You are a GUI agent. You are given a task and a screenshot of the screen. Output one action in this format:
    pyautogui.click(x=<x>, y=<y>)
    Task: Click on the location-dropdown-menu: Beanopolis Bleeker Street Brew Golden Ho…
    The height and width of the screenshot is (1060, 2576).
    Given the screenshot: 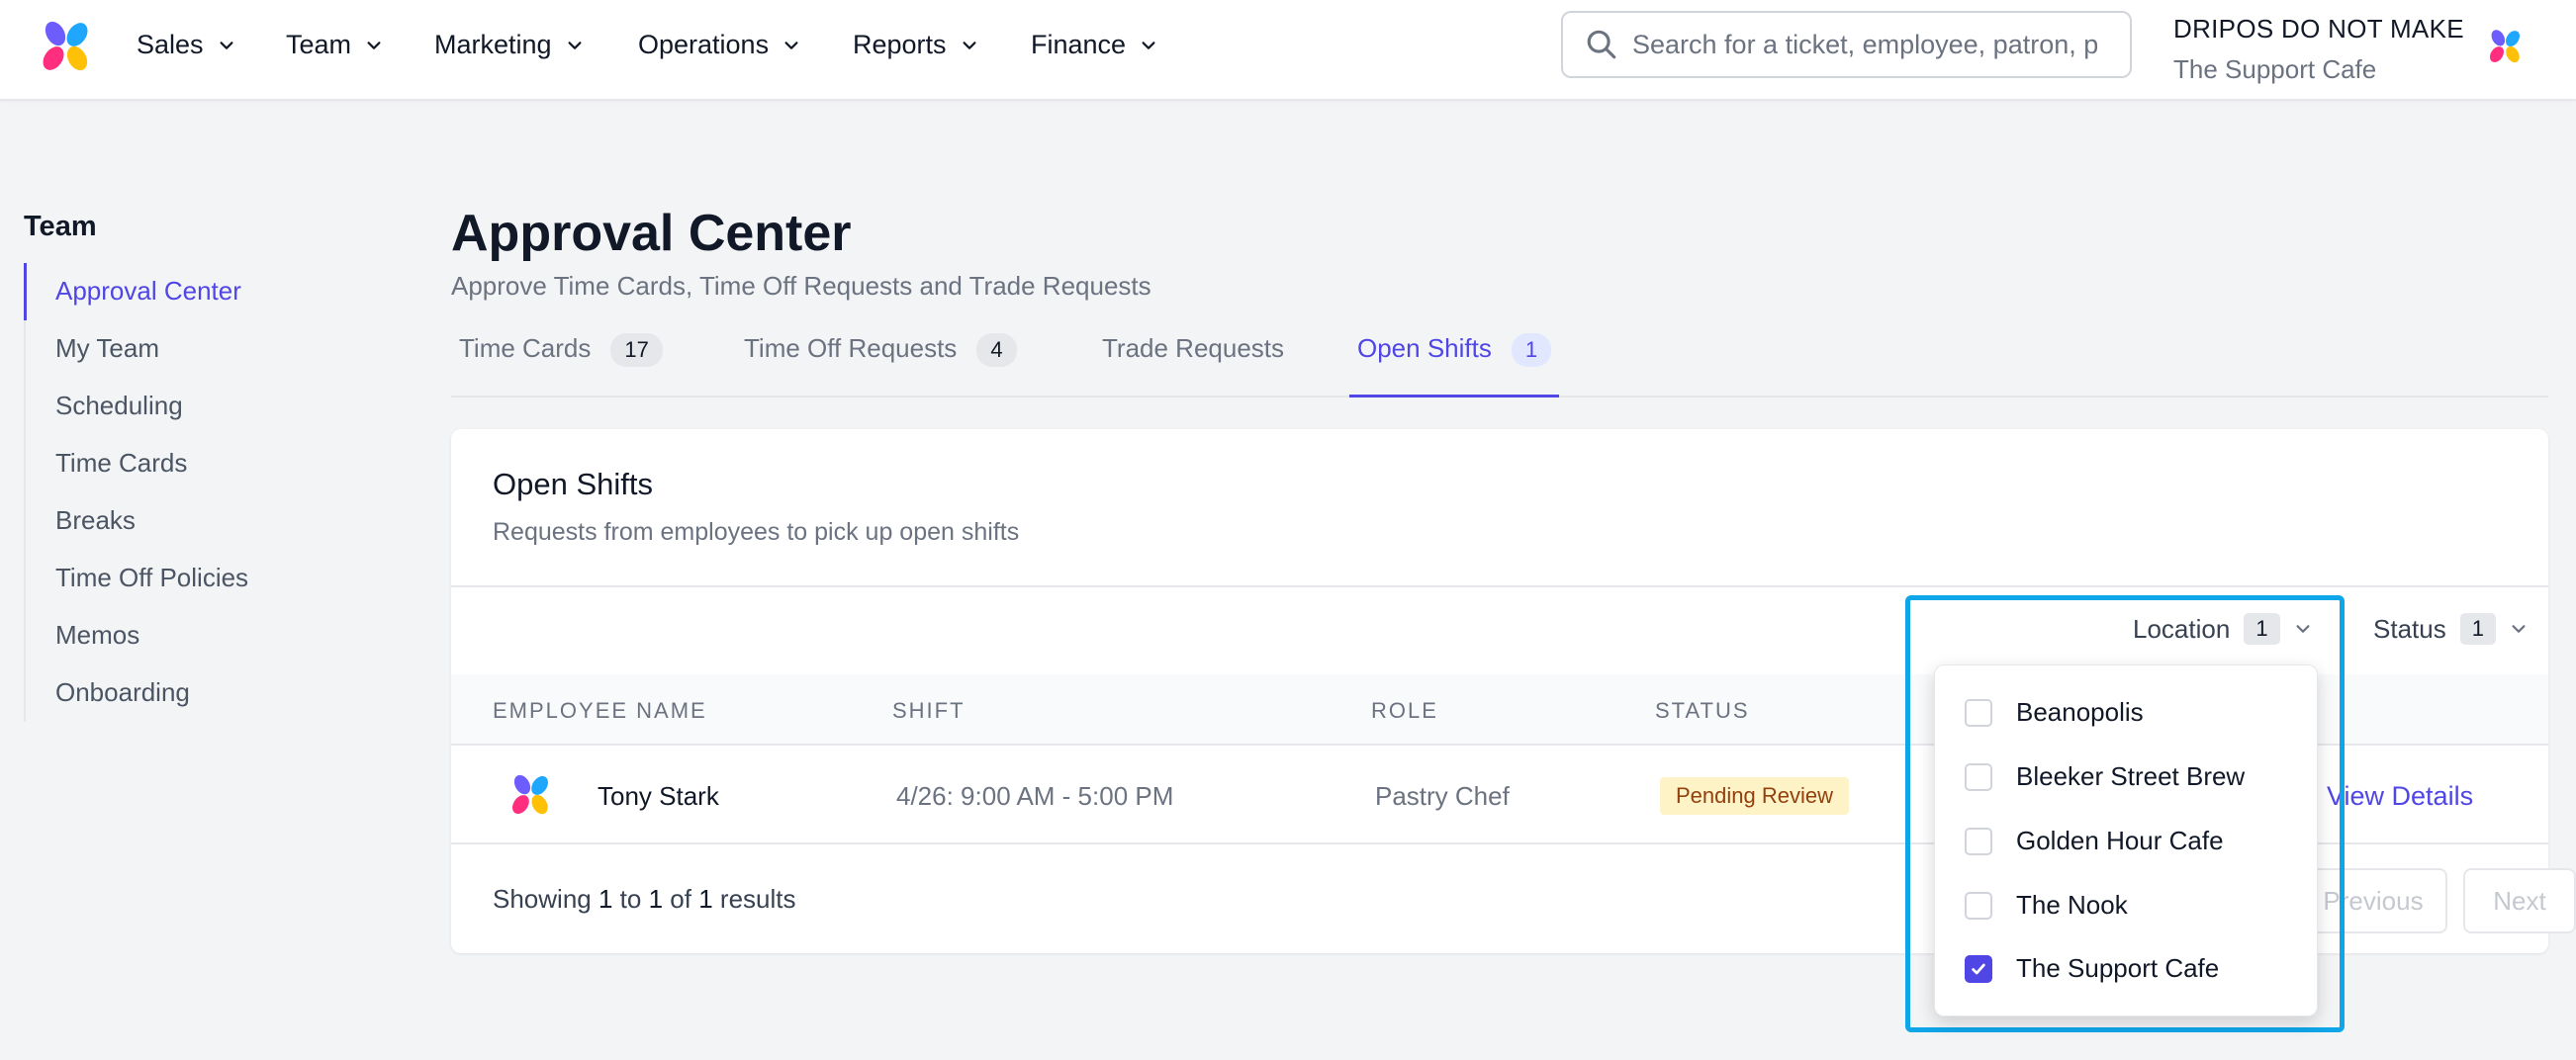 What is the action you would take?
    pyautogui.click(x=2126, y=840)
    